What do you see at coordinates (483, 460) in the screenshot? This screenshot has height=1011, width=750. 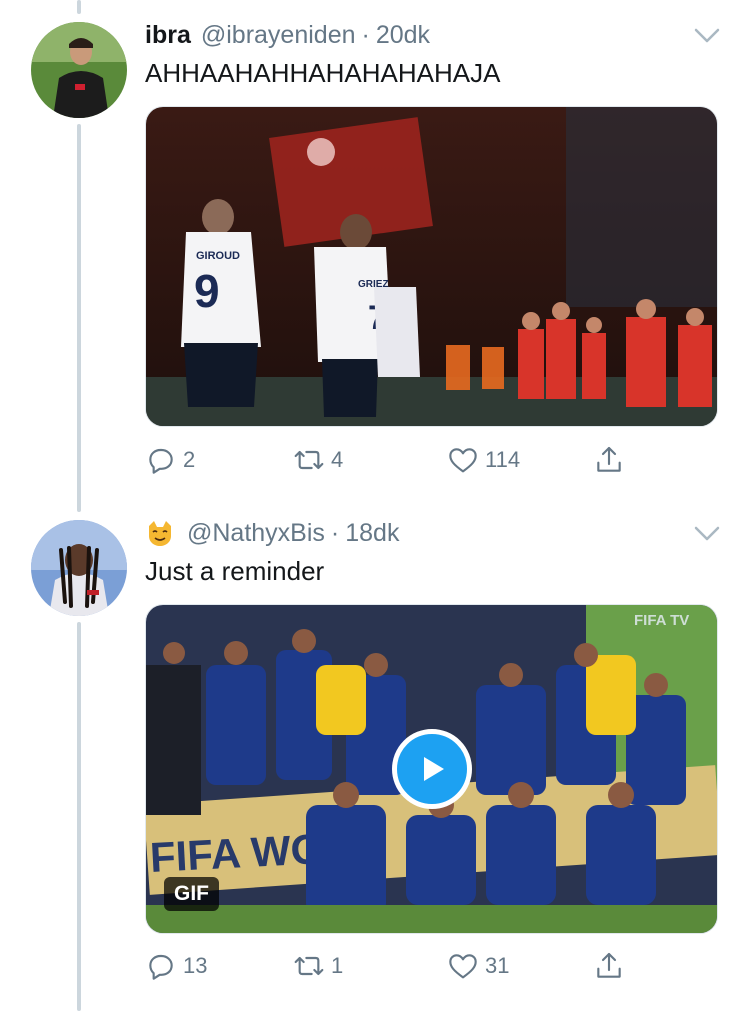 I see `like-button: 114` at bounding box center [483, 460].